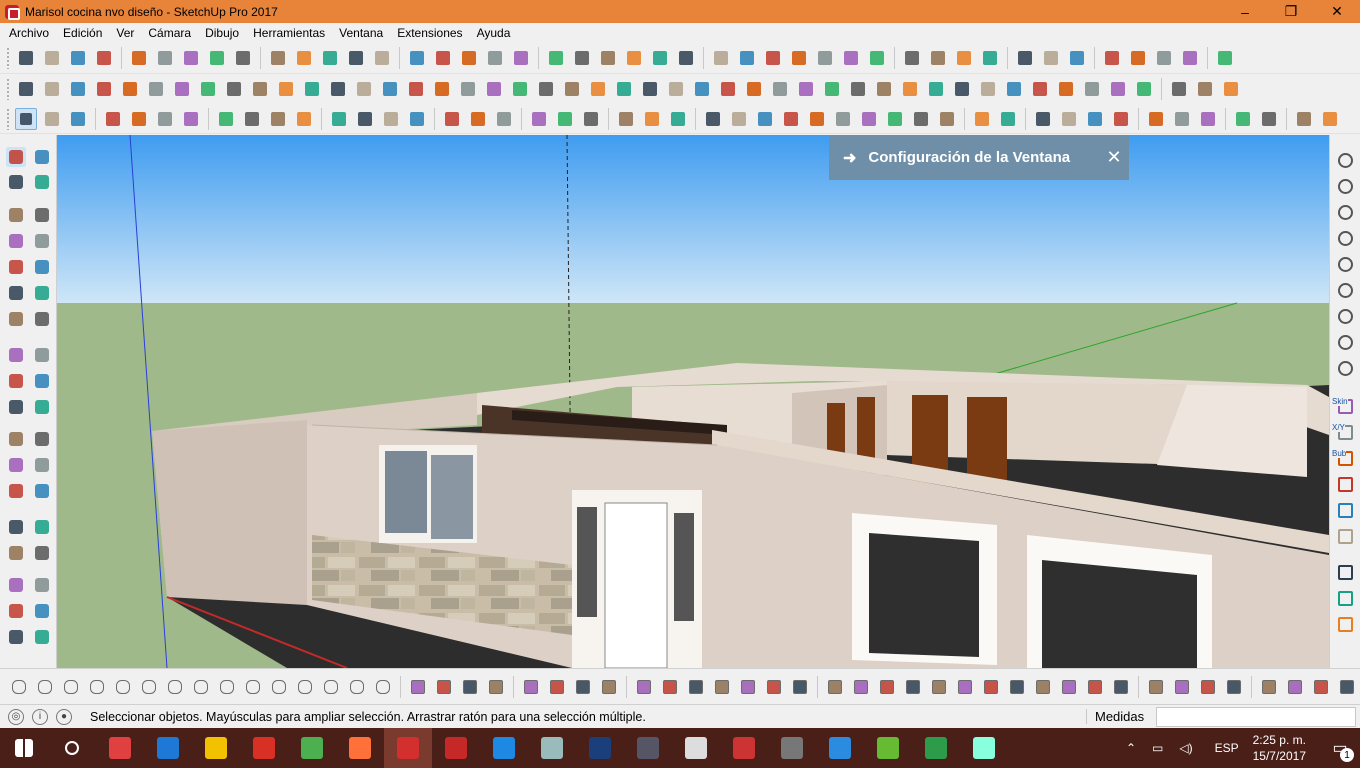 The width and height of the screenshot is (1360, 768). I want to click on right-tool-3-icon, so click(1345, 238).